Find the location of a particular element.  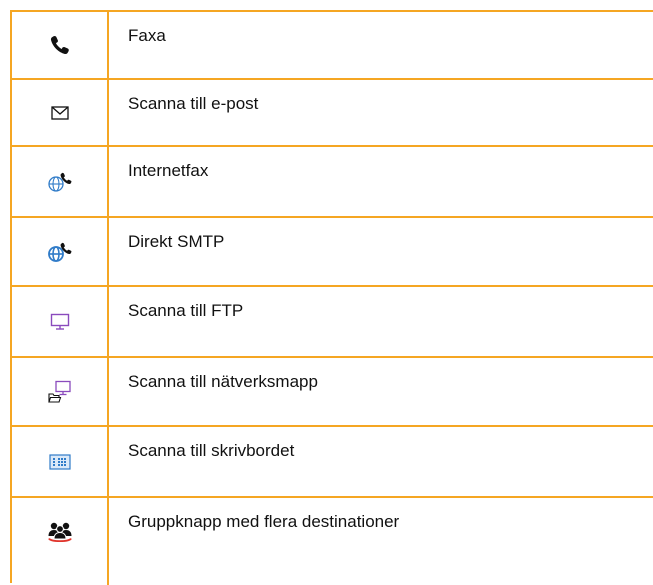

envelope-icon is located at coordinates (59, 112).